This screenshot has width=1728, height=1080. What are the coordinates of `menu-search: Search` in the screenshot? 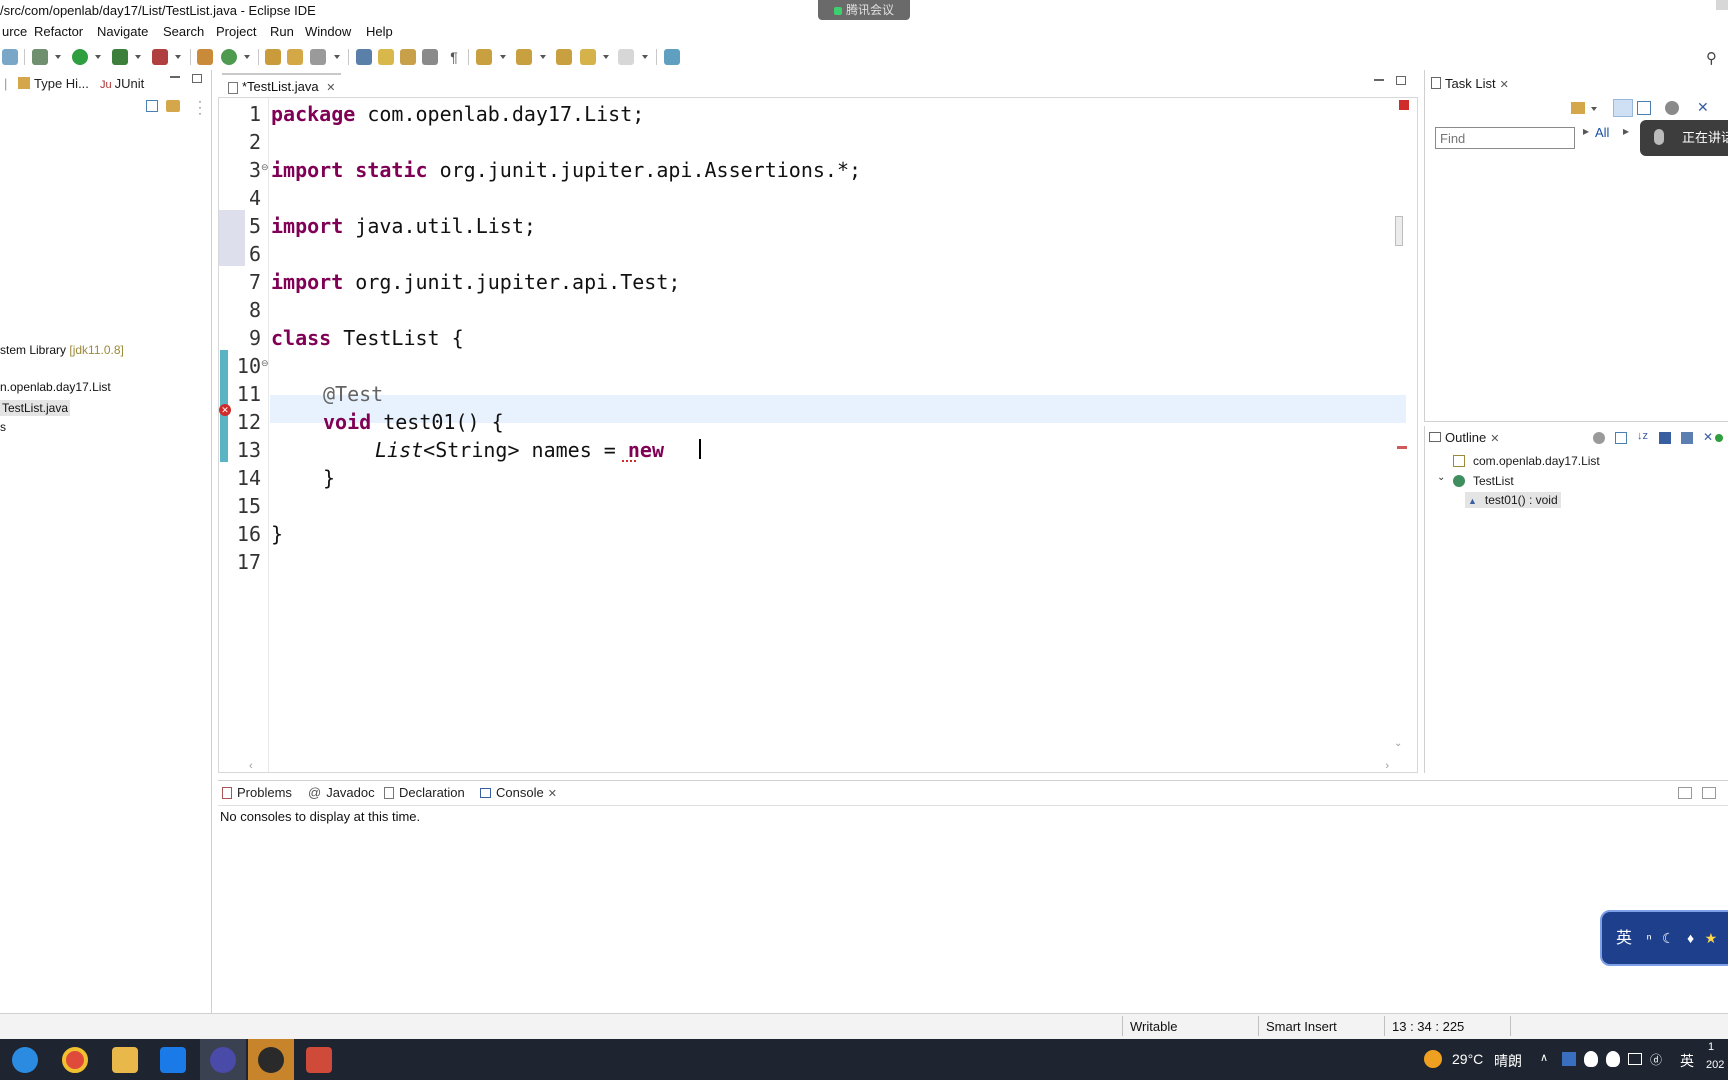 It's located at (183, 31).